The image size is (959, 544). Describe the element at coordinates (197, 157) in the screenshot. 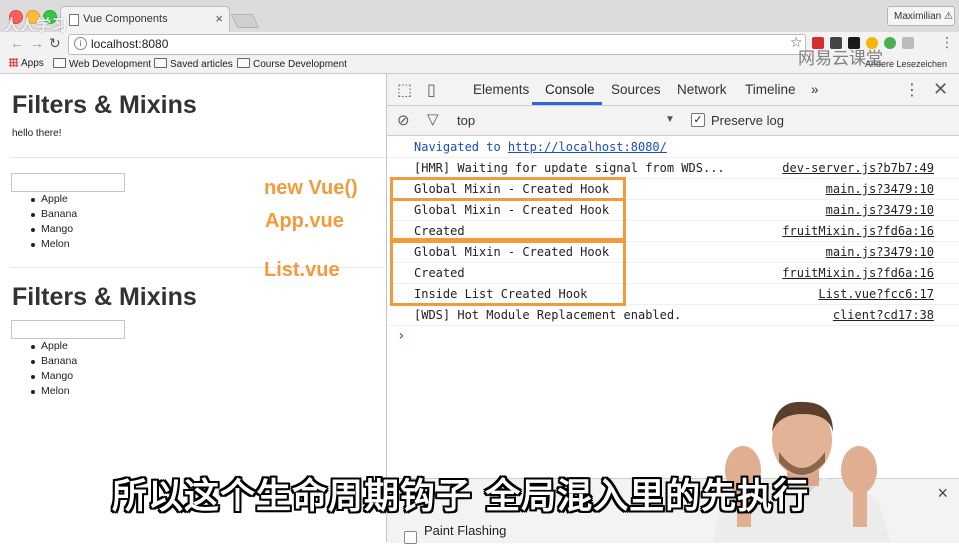

I see `divider` at that location.